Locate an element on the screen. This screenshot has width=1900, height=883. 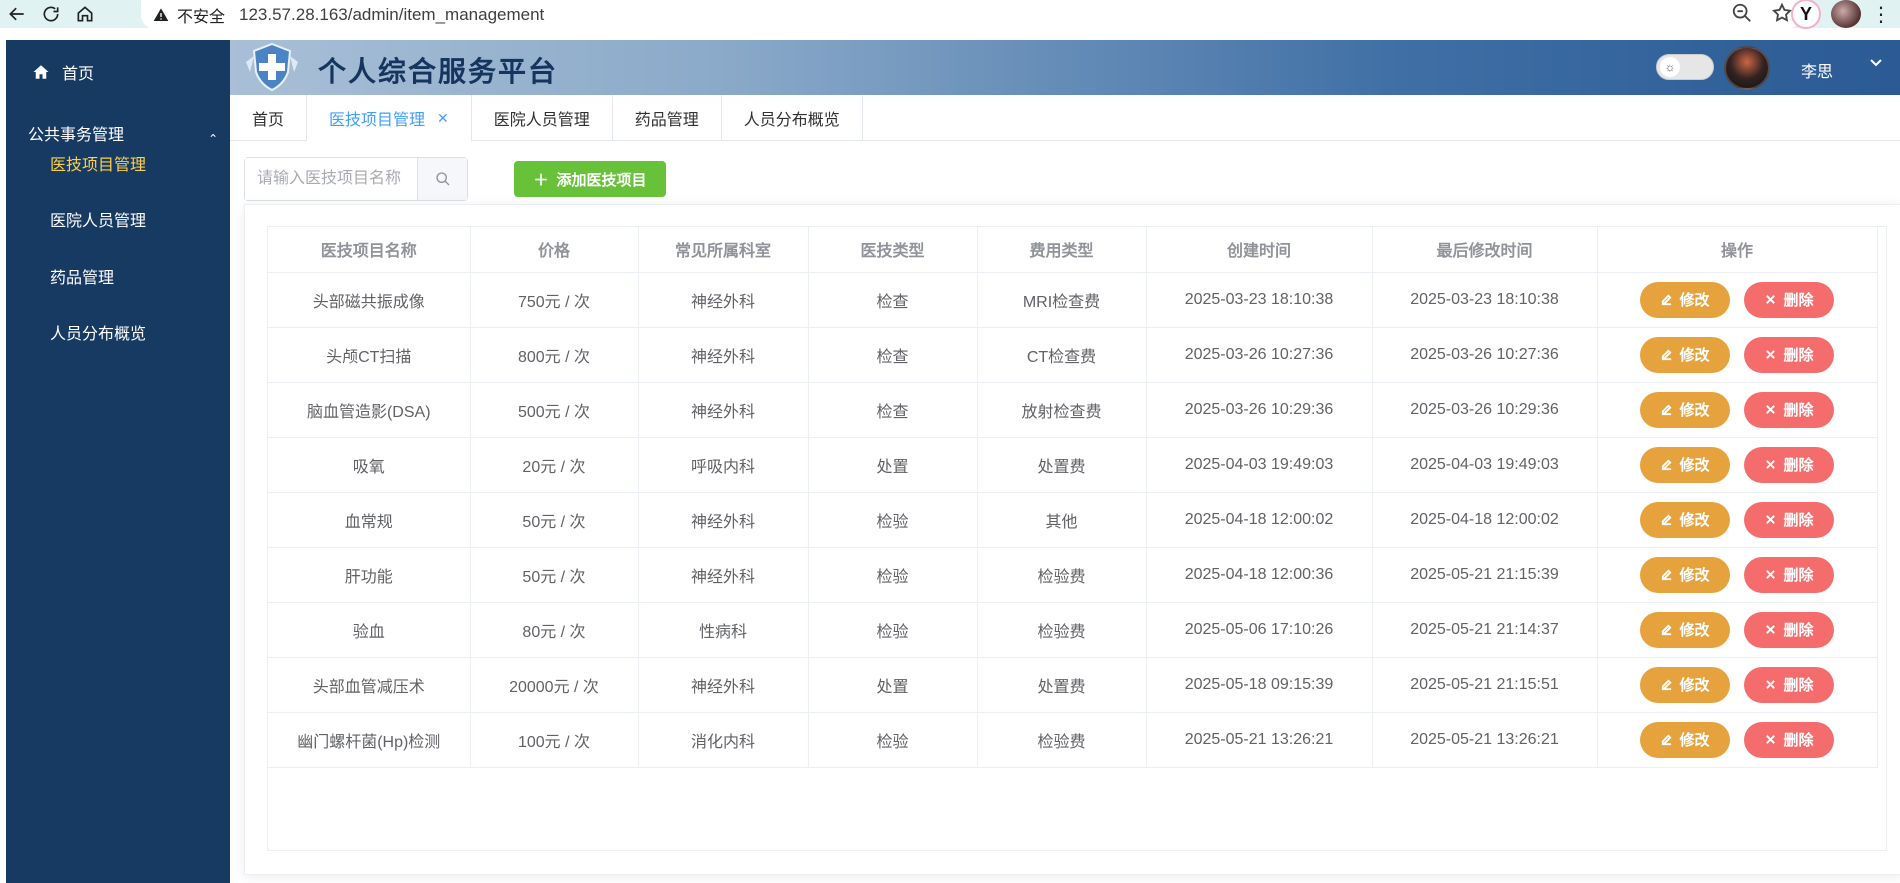
tab-label: 医技项目管理 is located at coordinates (377, 120).